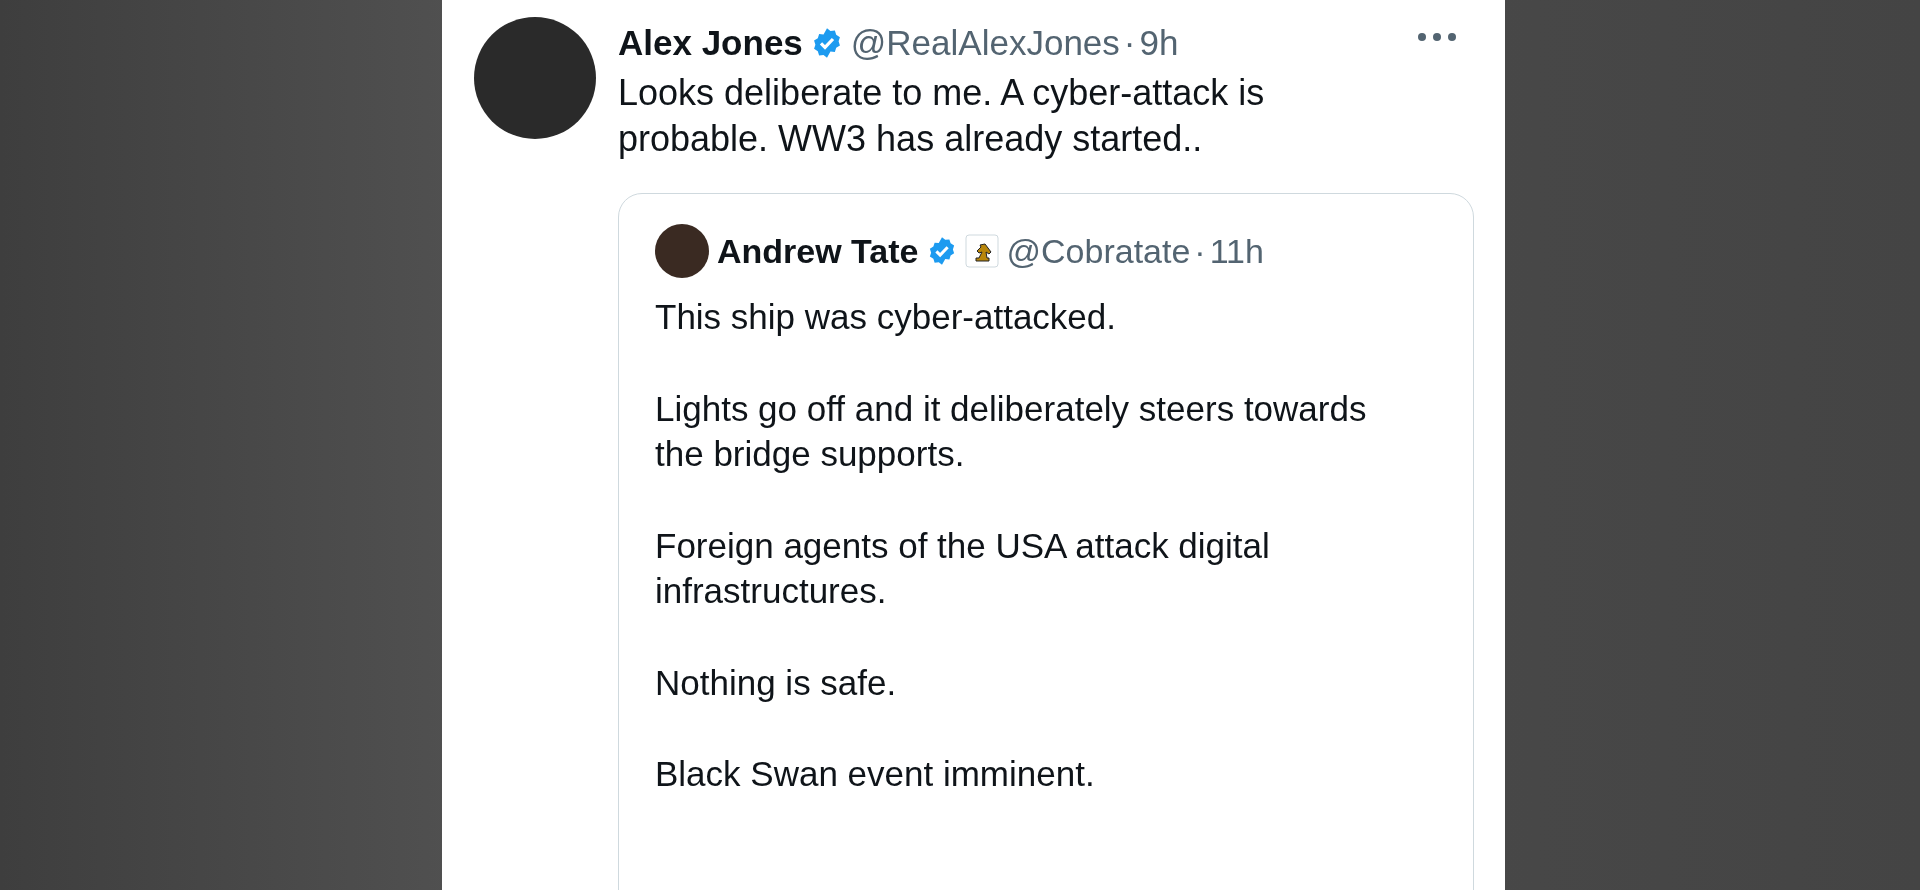  Describe the element at coordinates (1098, 251) in the screenshot. I see `author-handle: @Cobratate` at that location.